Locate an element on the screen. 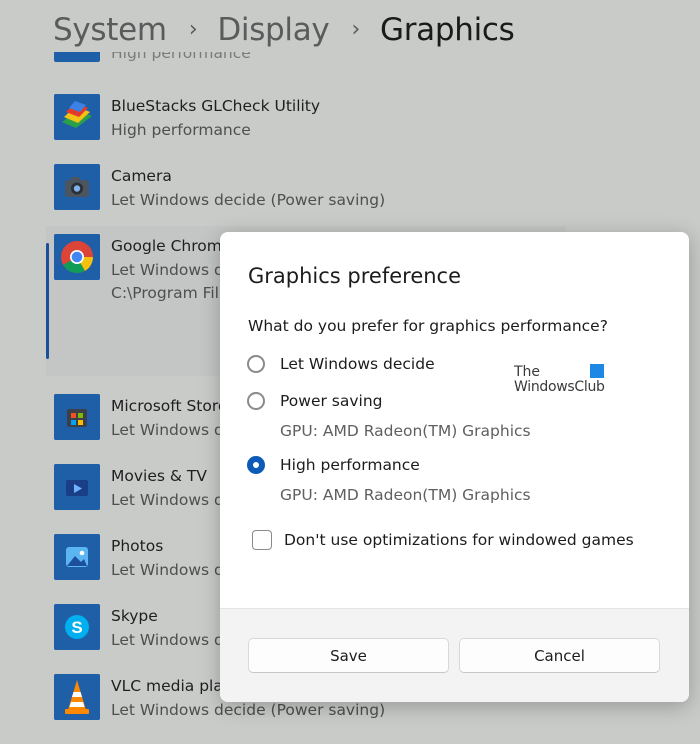 Image resolution: width=700 pixels, height=744 pixels. vlc-icon is located at coordinates (77, 697).